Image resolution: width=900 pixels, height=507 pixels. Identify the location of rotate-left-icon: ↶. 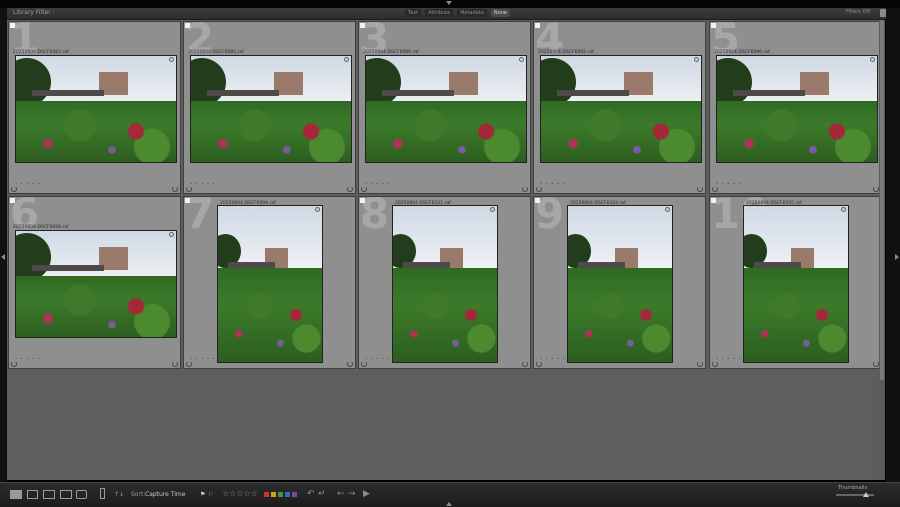
(311, 494).